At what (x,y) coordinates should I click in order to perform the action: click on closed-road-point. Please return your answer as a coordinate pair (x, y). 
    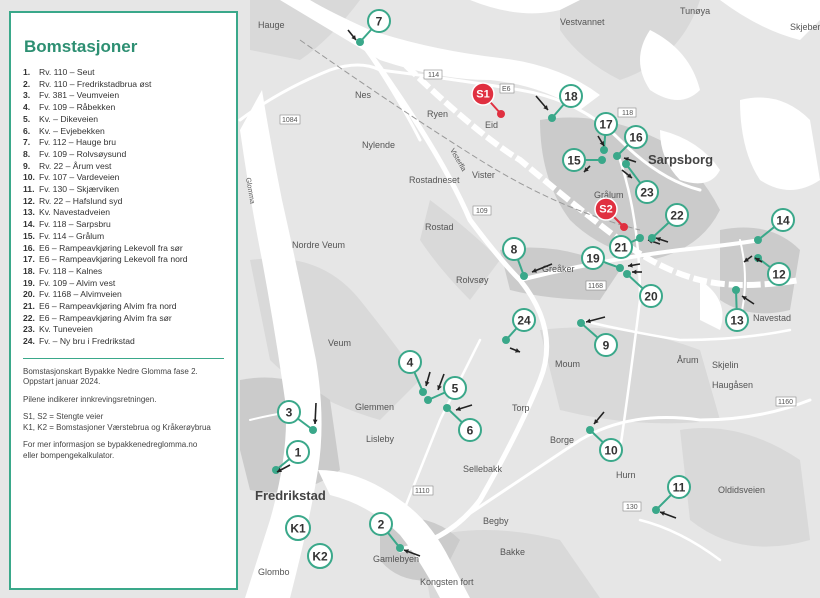
    Looking at the image, I should click on (624, 227).